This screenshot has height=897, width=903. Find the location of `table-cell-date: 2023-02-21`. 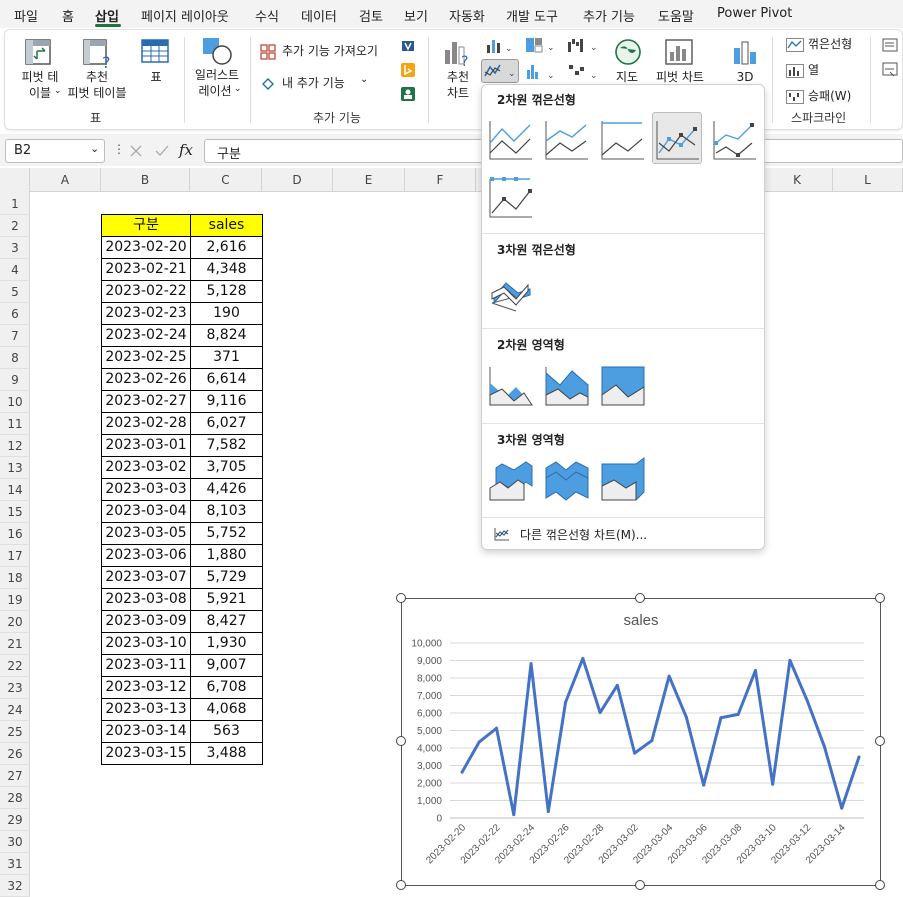

table-cell-date: 2023-02-21 is located at coordinates (146, 269).